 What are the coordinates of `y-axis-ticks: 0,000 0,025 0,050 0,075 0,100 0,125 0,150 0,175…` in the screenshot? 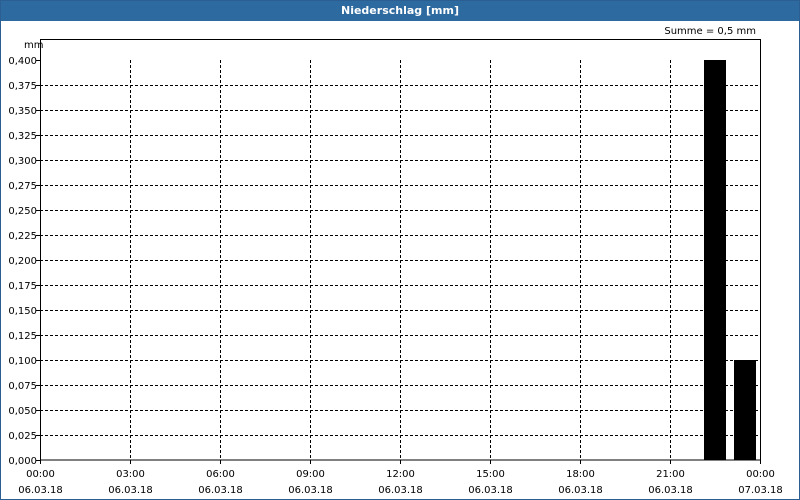 It's located at (24, 261).